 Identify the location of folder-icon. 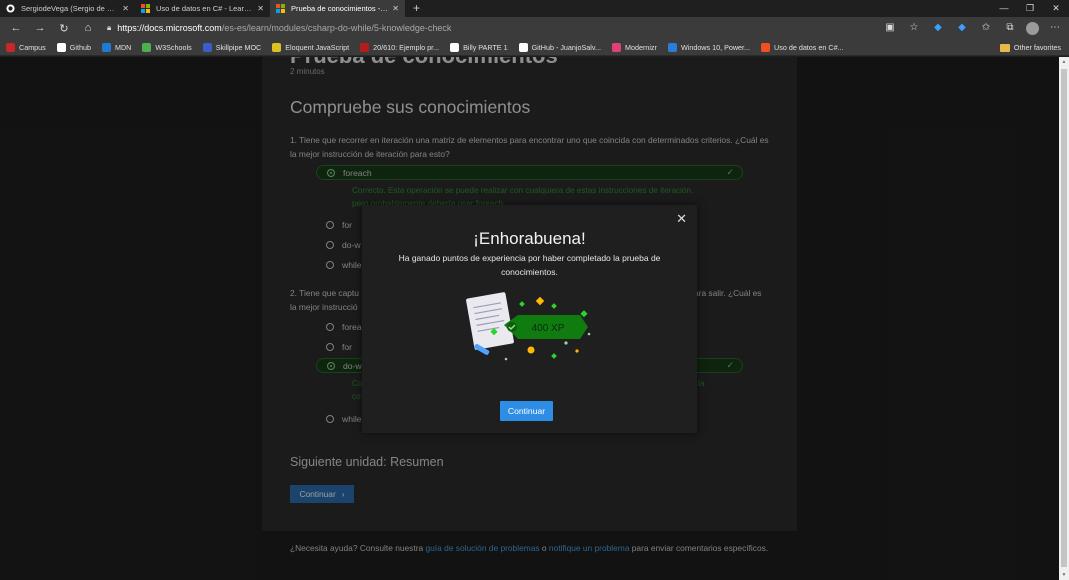
(1004, 47).